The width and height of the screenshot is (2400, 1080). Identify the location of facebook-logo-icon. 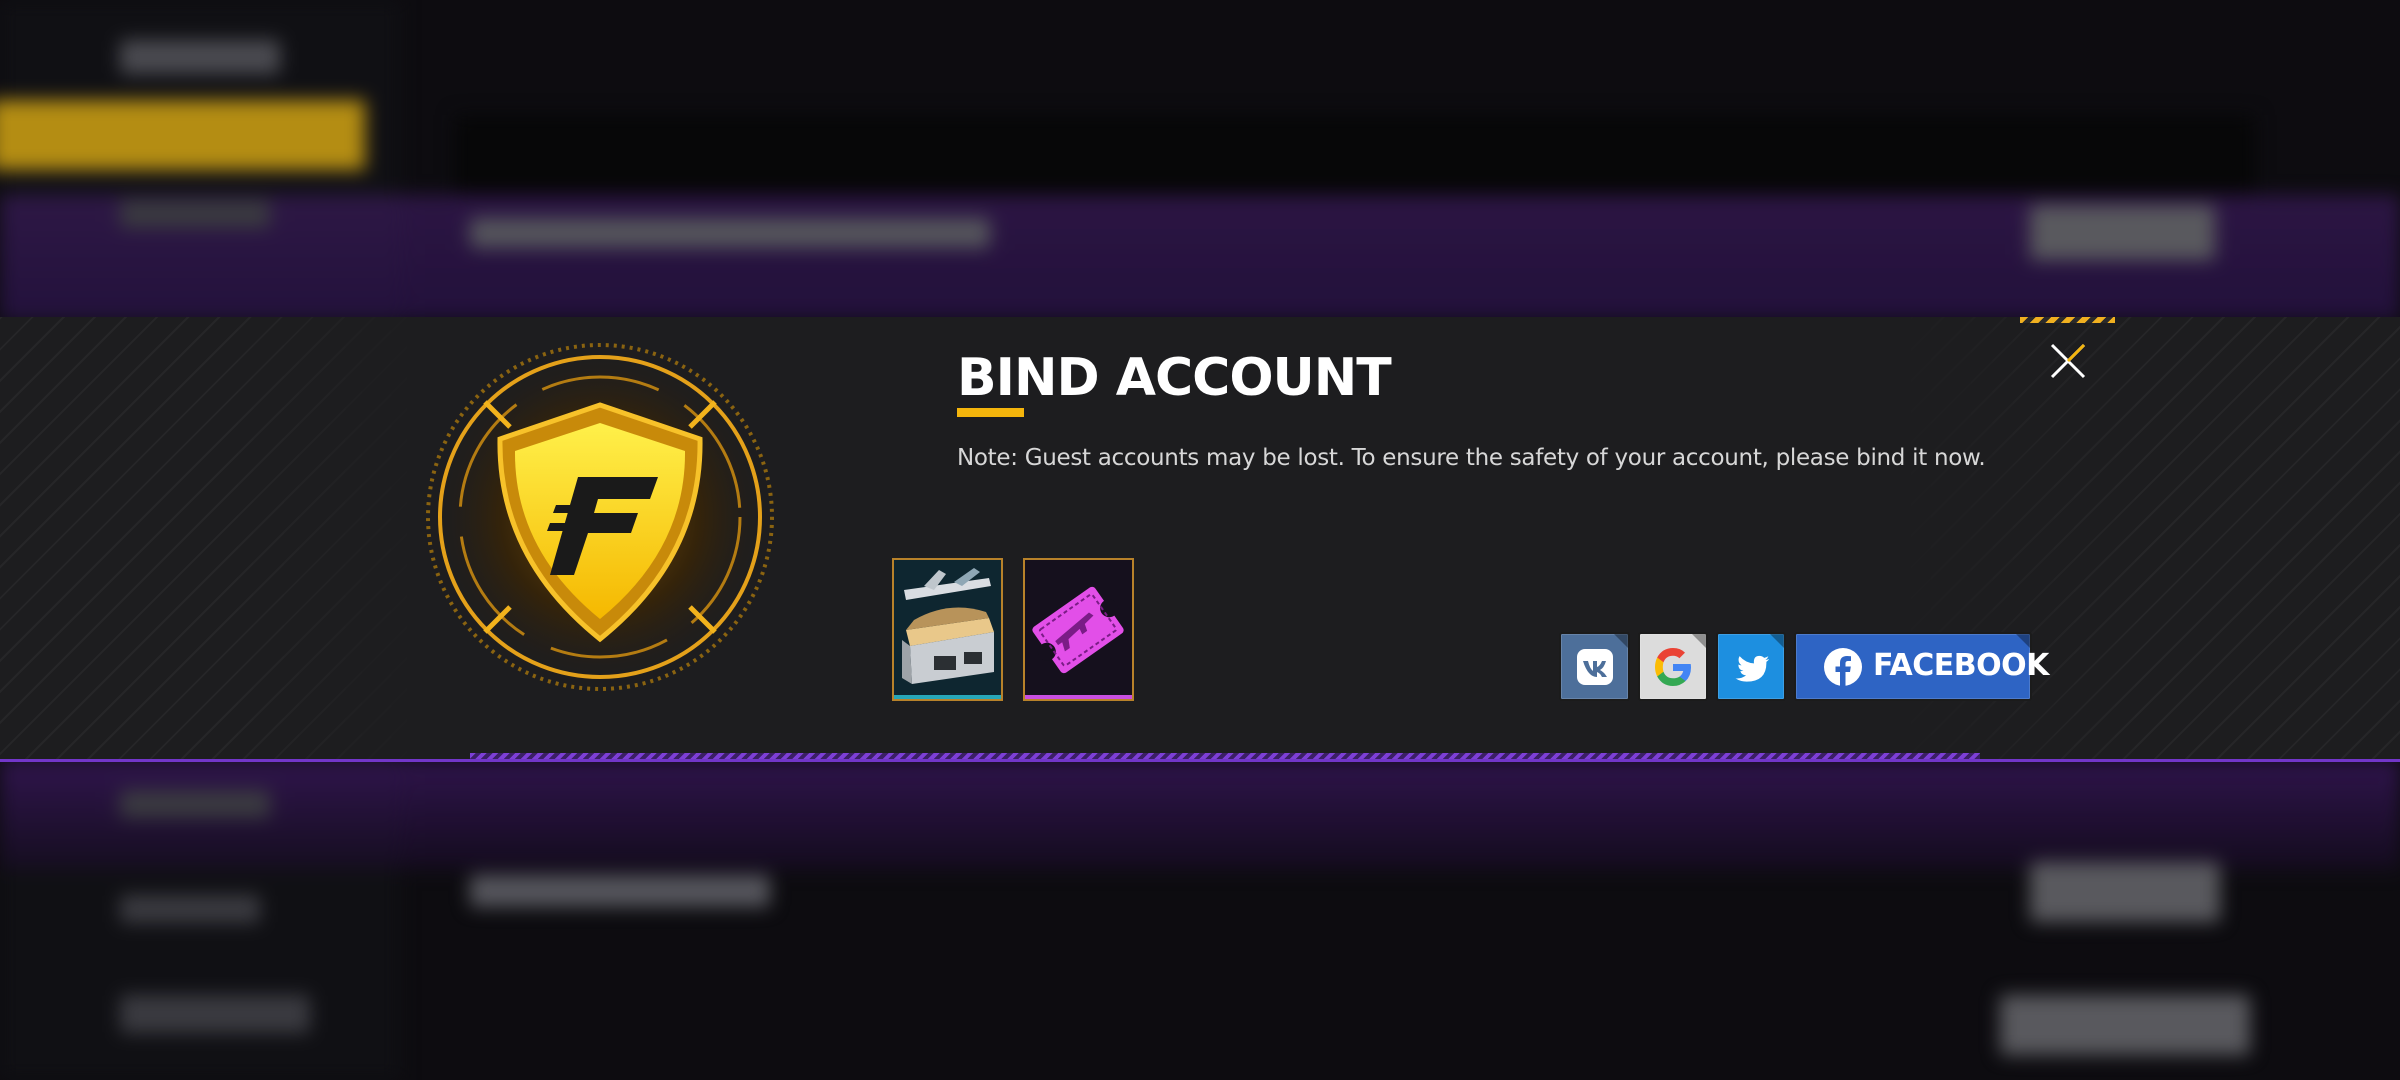
(1843, 667).